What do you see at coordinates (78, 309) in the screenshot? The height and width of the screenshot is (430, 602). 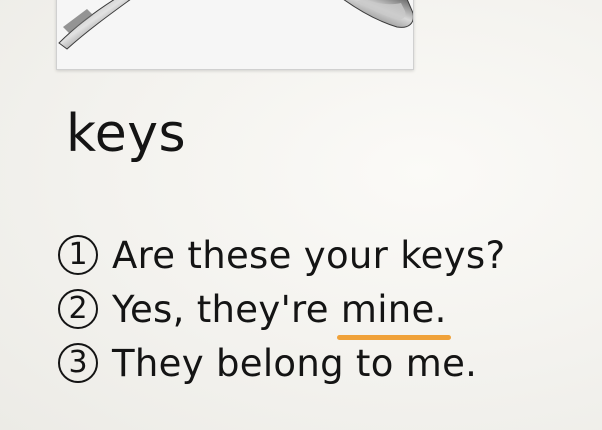 I see `number-badge: 2` at bounding box center [78, 309].